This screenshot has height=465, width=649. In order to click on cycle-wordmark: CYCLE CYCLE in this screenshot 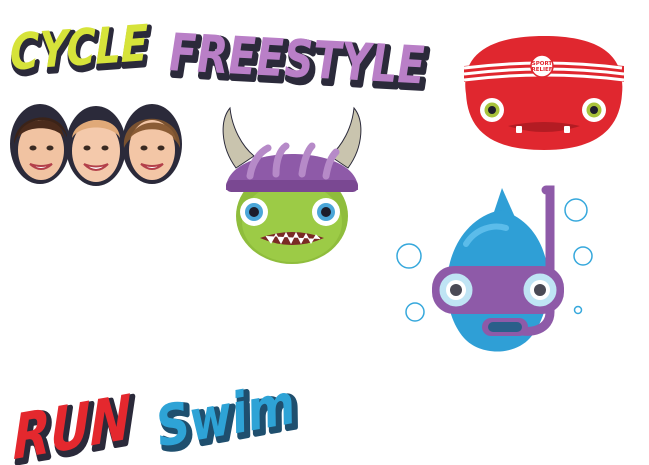, I will do `click(81, 47)`.